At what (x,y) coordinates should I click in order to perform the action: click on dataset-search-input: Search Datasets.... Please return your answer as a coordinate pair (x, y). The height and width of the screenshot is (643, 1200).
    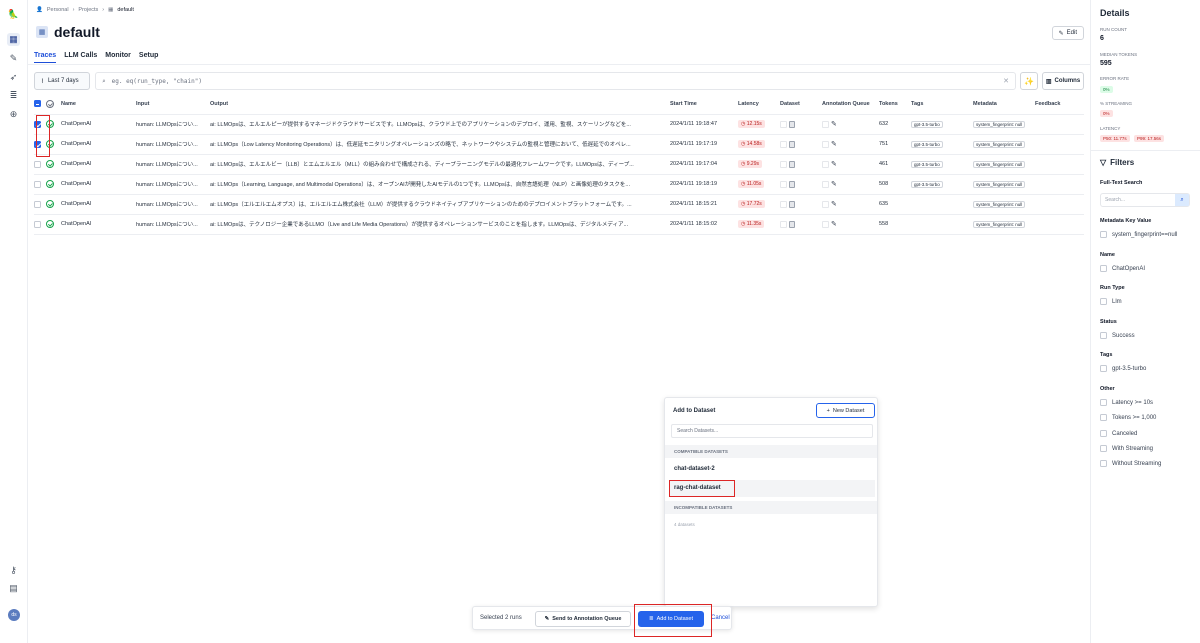
    Looking at the image, I should click on (772, 431).